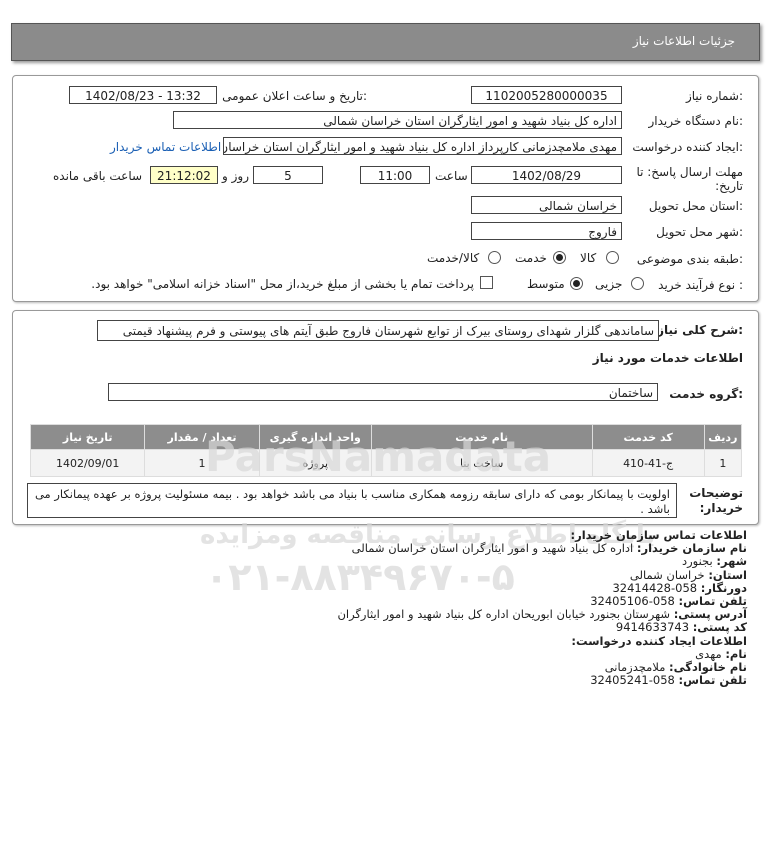  What do you see at coordinates (531, 258) in the screenshot?
I see `category-khedmat-label: خدمت` at bounding box center [531, 258].